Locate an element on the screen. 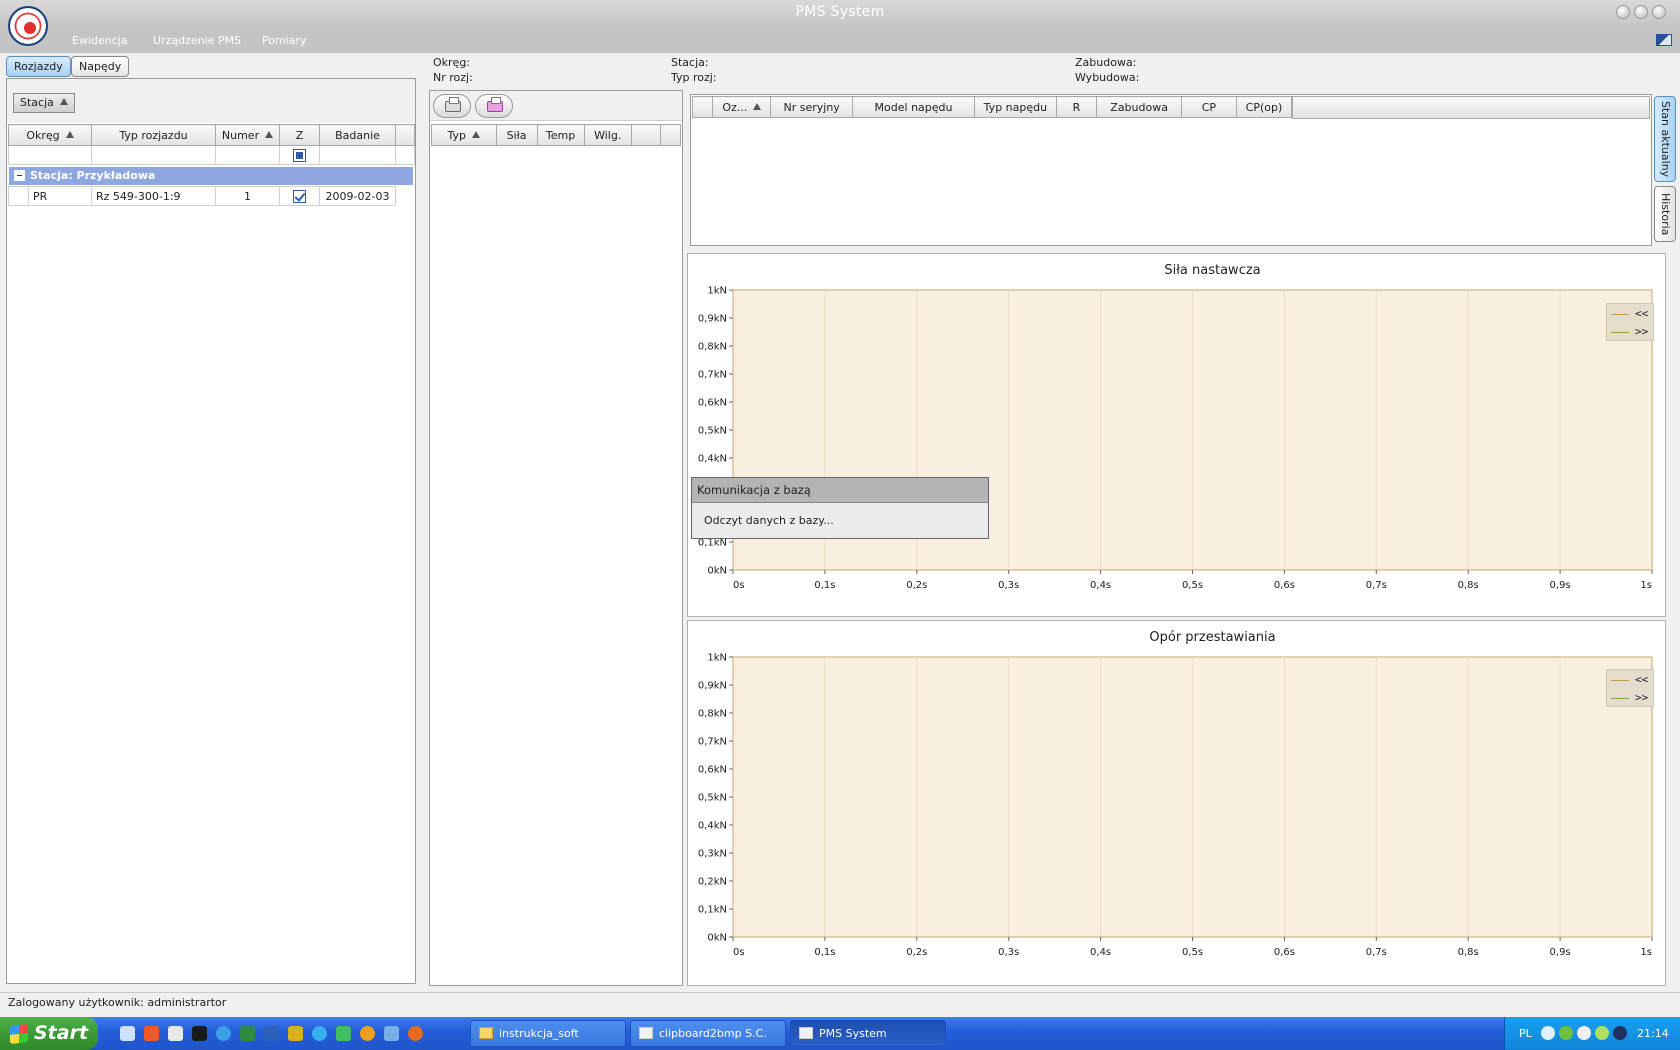 Image resolution: width=1680 pixels, height=1050 pixels. window-icon is located at coordinates (806, 1033).